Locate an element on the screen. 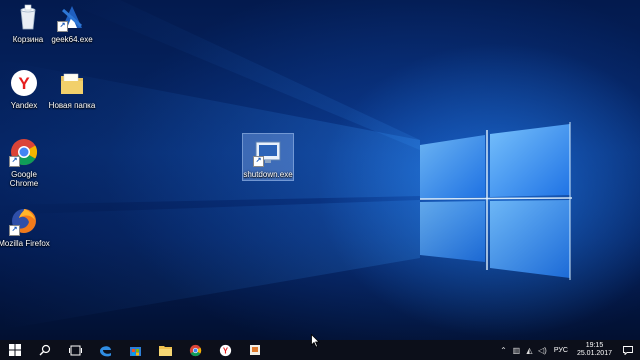 The height and width of the screenshot is (360, 640). store-icon is located at coordinates (135, 351).